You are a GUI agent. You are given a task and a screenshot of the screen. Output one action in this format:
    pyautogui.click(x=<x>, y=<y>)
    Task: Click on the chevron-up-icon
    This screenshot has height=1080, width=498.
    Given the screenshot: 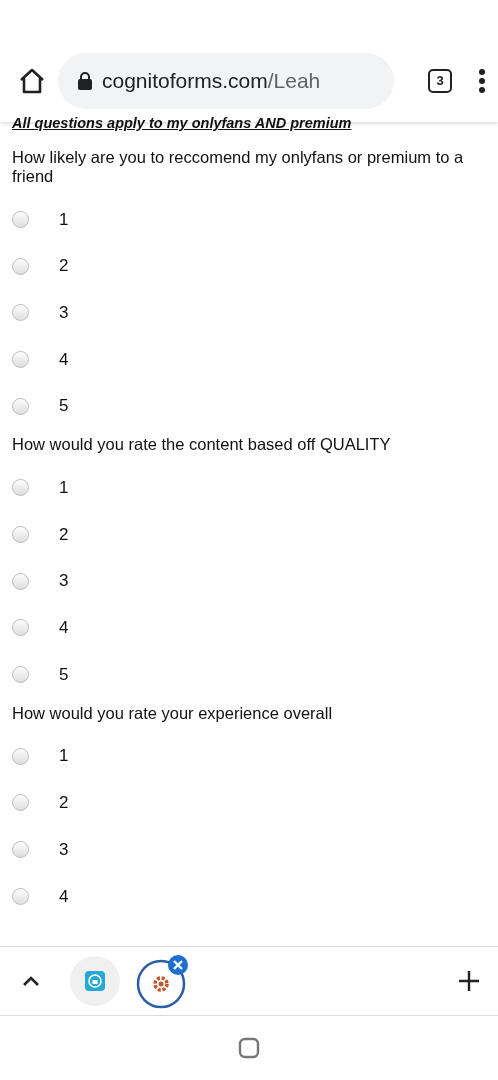 What is the action you would take?
    pyautogui.click(x=31, y=981)
    